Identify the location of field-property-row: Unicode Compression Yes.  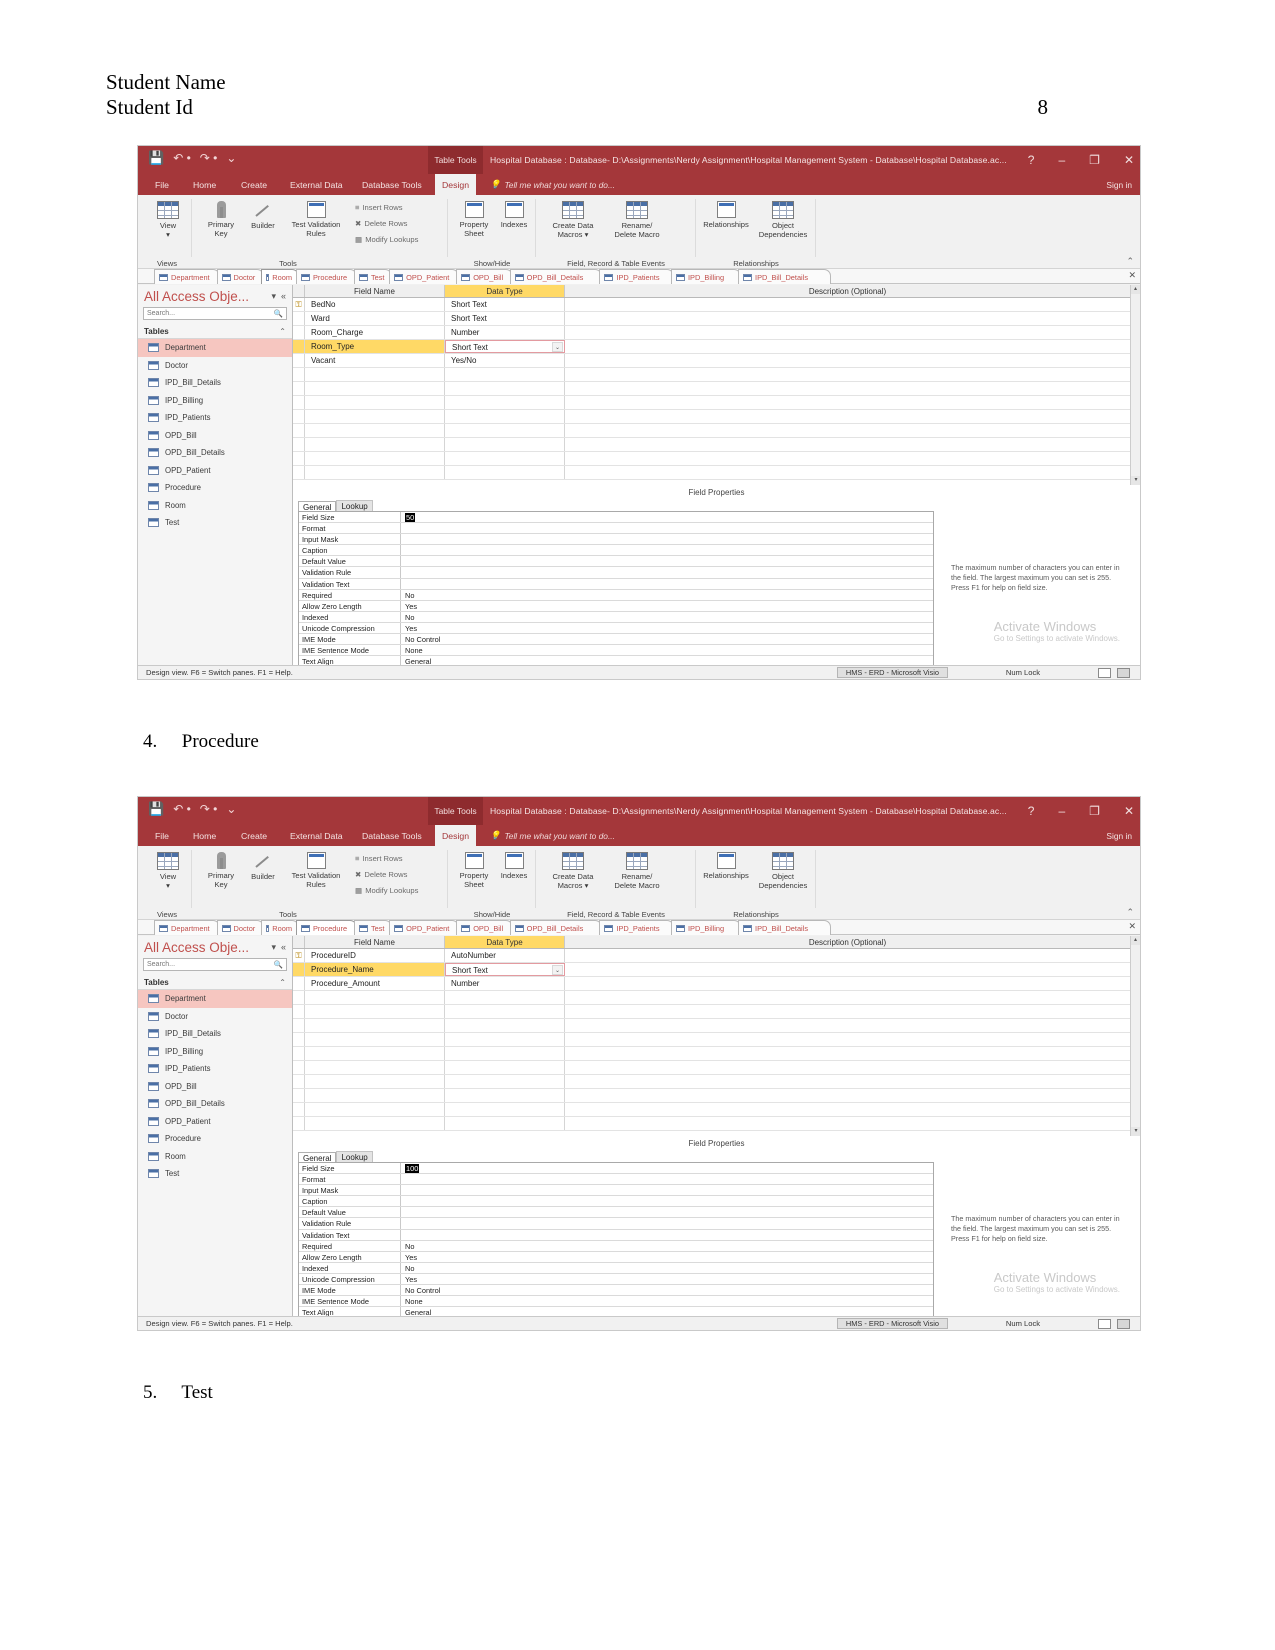
(616, 1279).